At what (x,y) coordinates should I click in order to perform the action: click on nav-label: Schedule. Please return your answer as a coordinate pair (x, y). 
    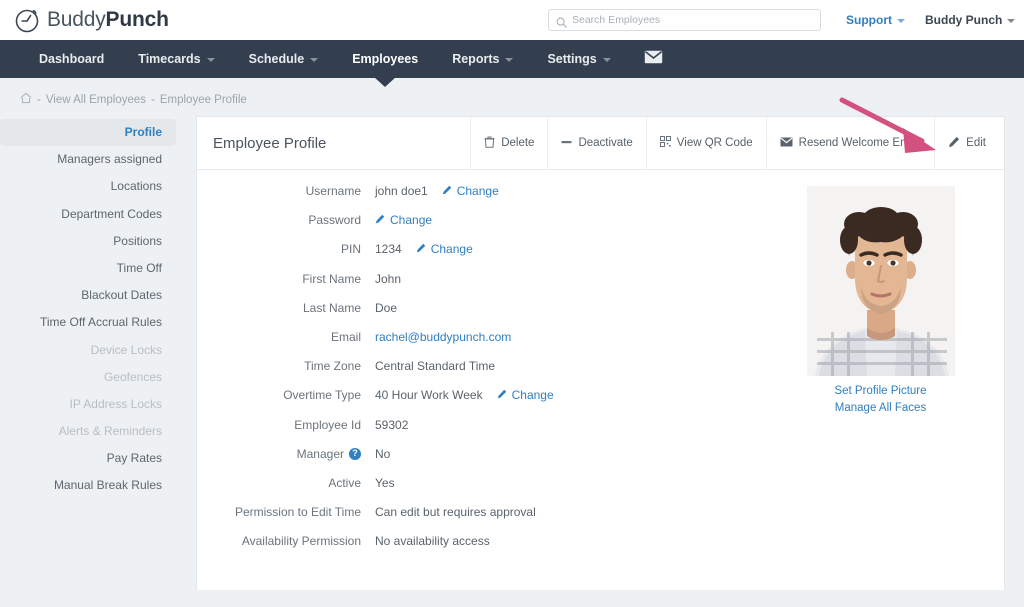
    Looking at the image, I should click on (276, 59).